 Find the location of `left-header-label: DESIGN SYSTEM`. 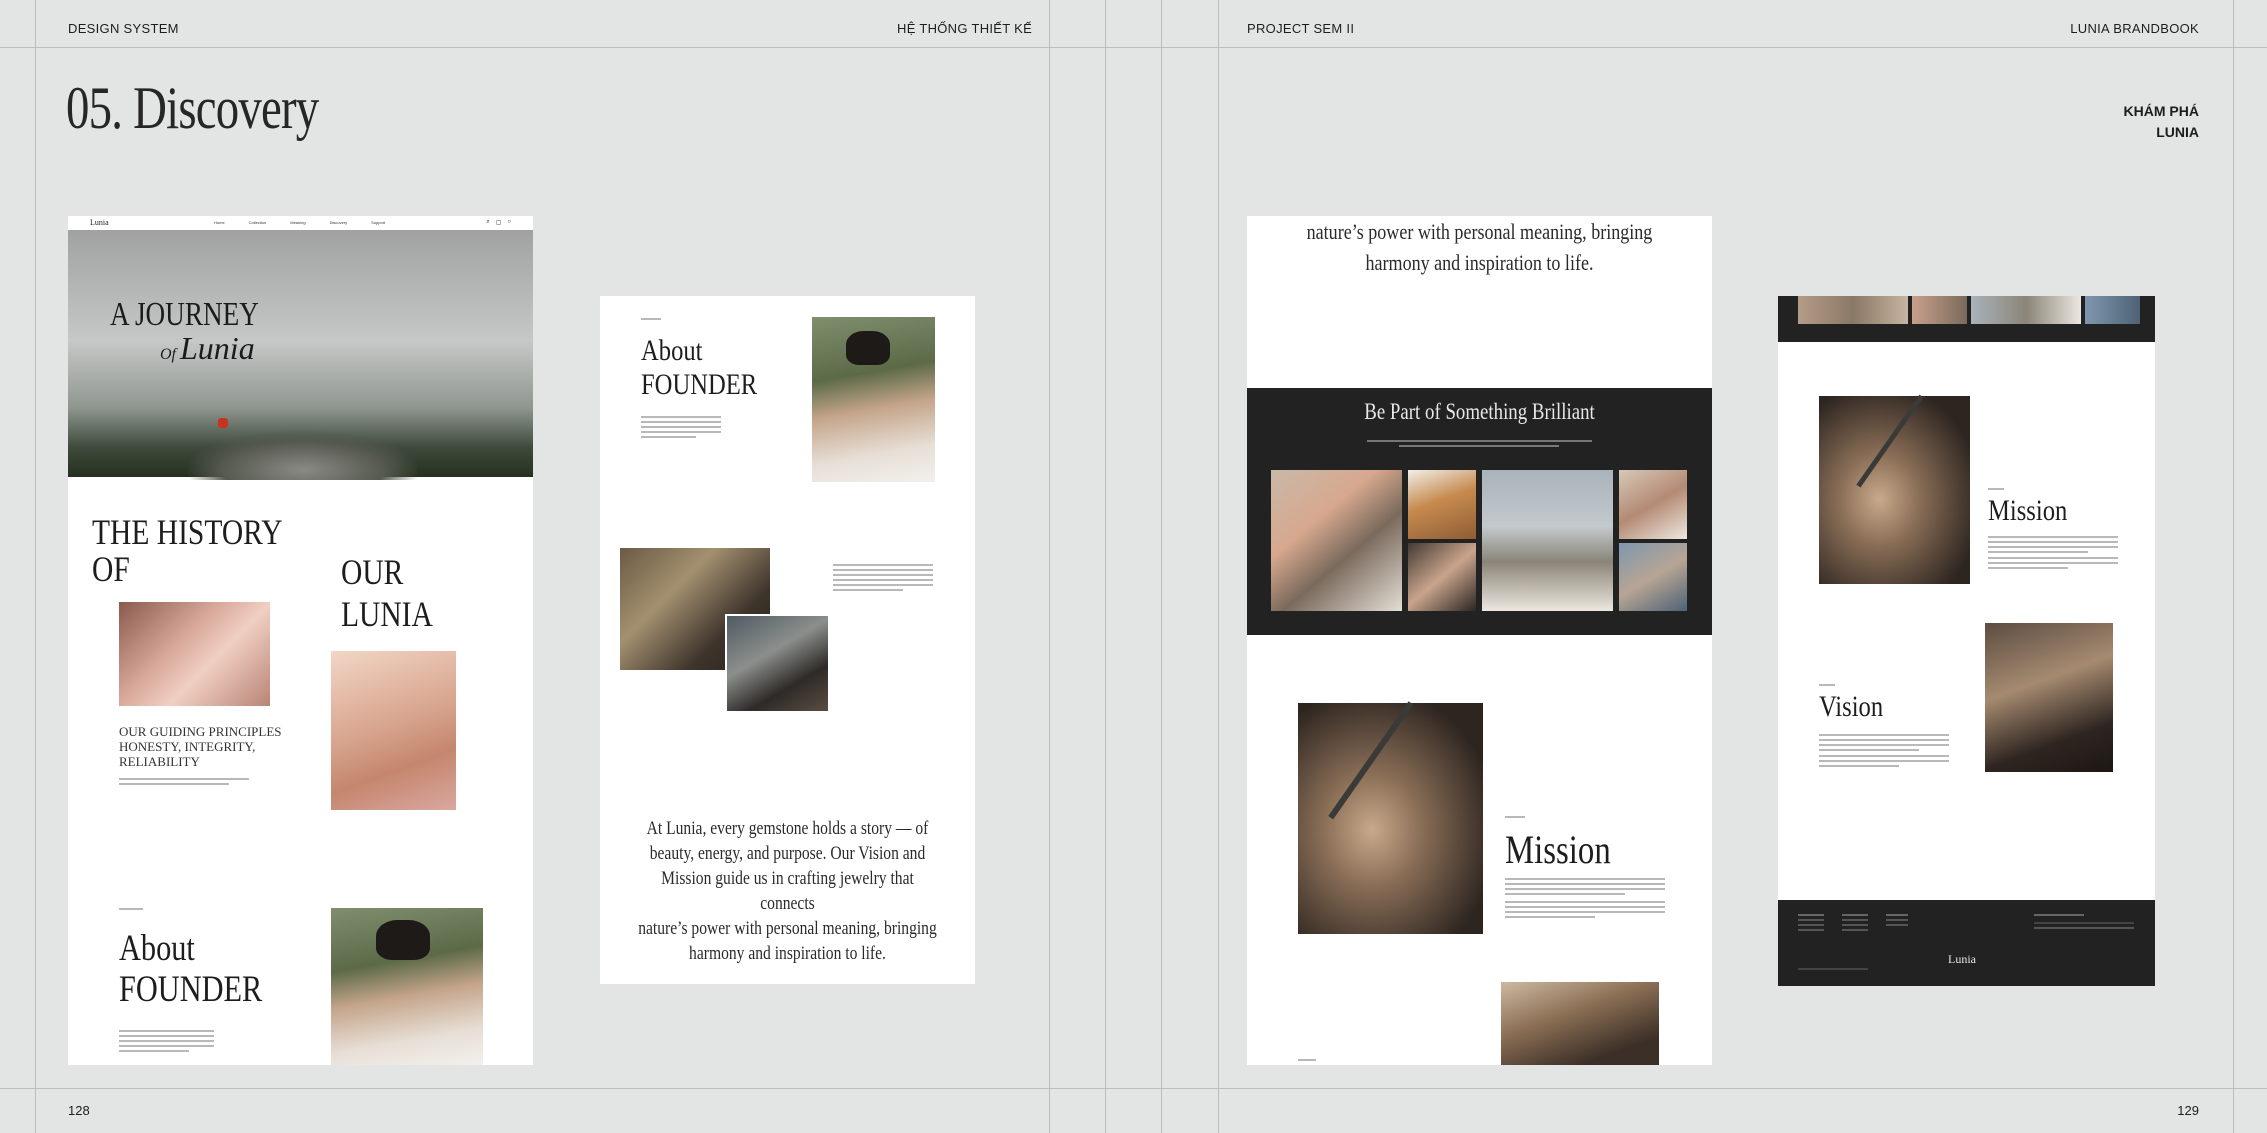

left-header-label: DESIGN SYSTEM is located at coordinates (123, 28).